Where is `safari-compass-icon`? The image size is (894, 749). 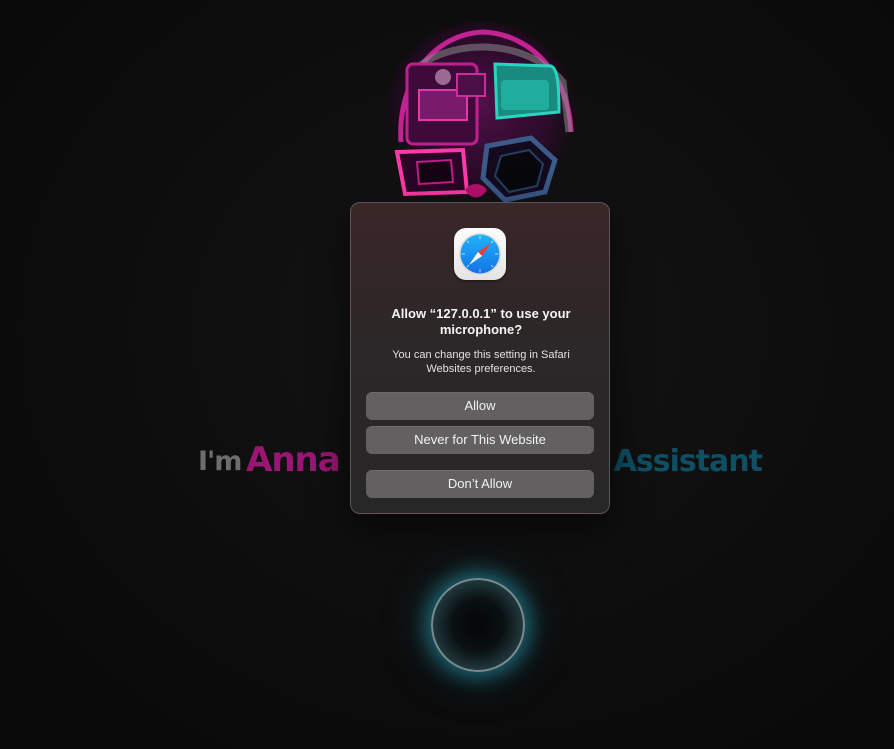 safari-compass-icon is located at coordinates (480, 254).